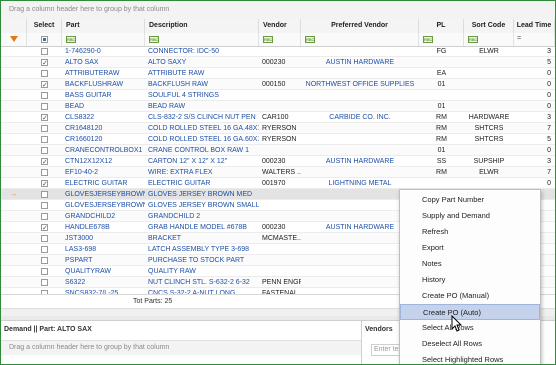 Image resolution: width=556 pixels, height=365 pixels. I want to click on equals-filter-icon: =, so click(519, 38).